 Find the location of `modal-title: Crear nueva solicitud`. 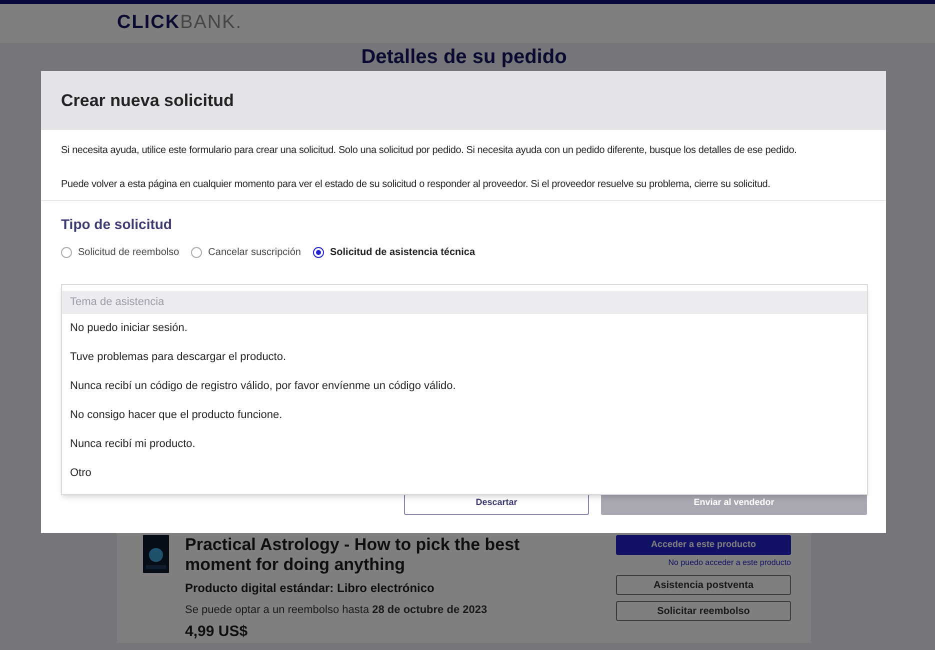

modal-title: Crear nueva solicitud is located at coordinates (147, 101).